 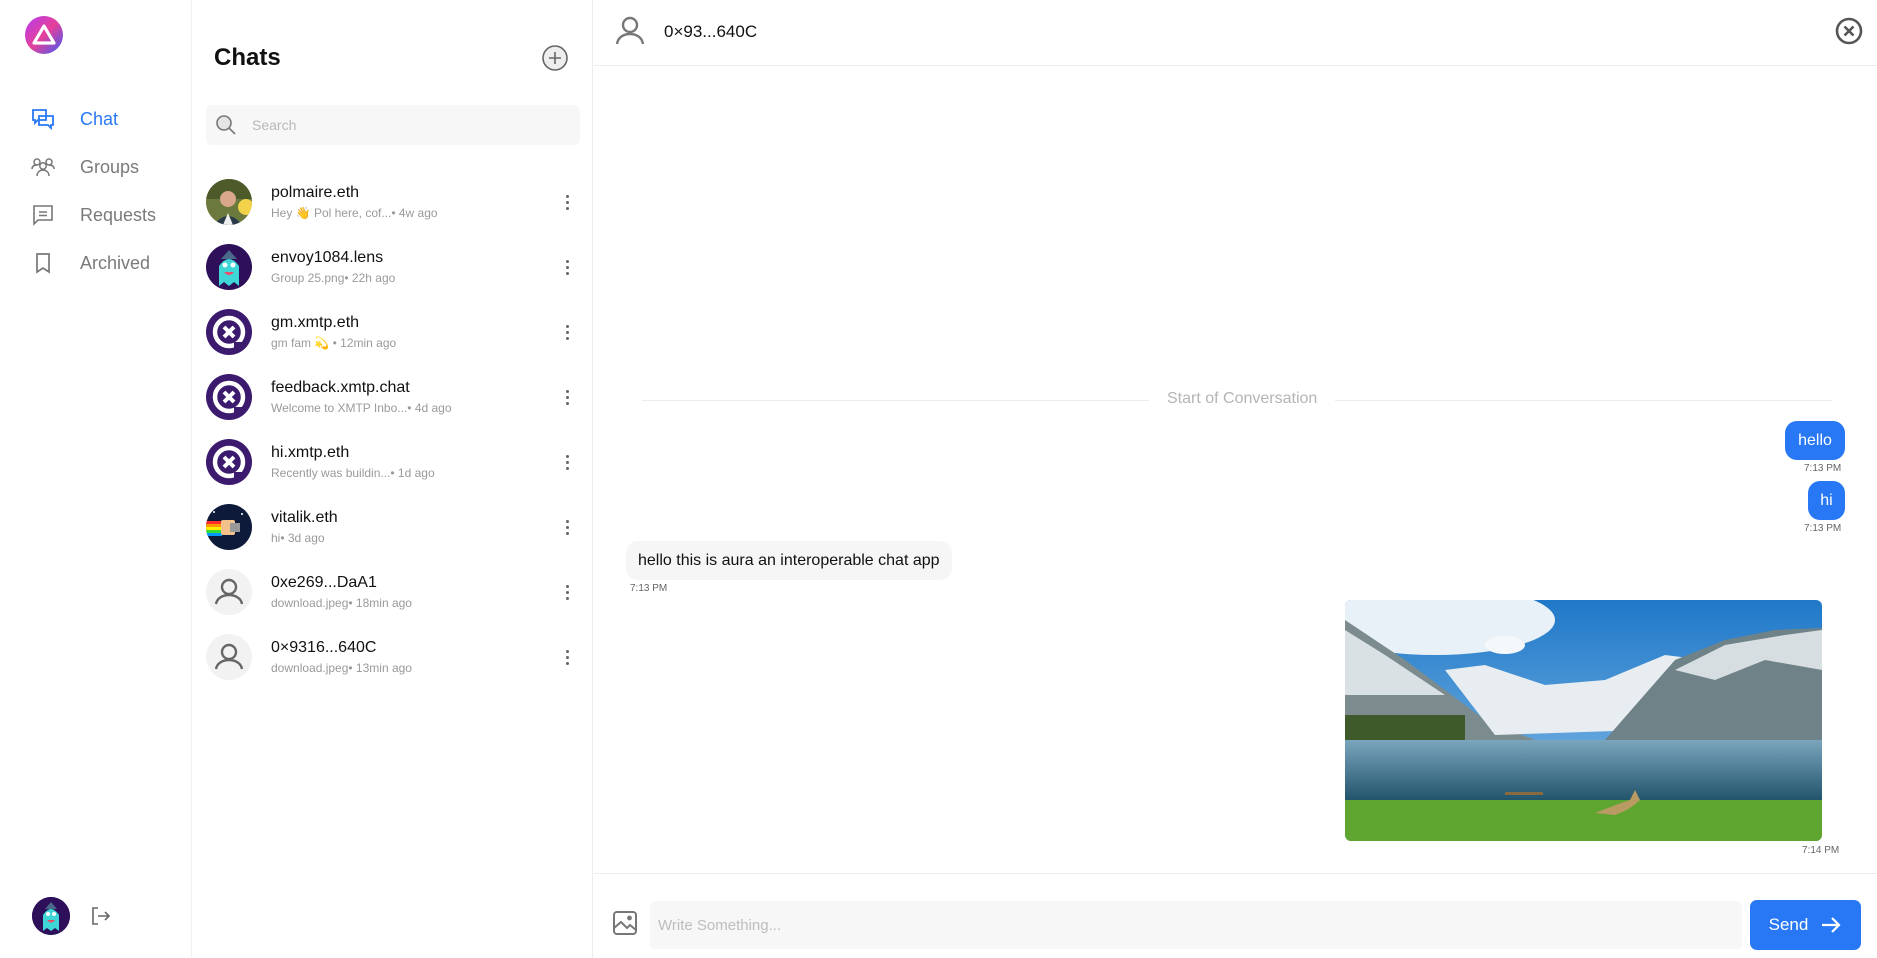 I want to click on conversation-header: 0×93...640C, so click(x=1235, y=33).